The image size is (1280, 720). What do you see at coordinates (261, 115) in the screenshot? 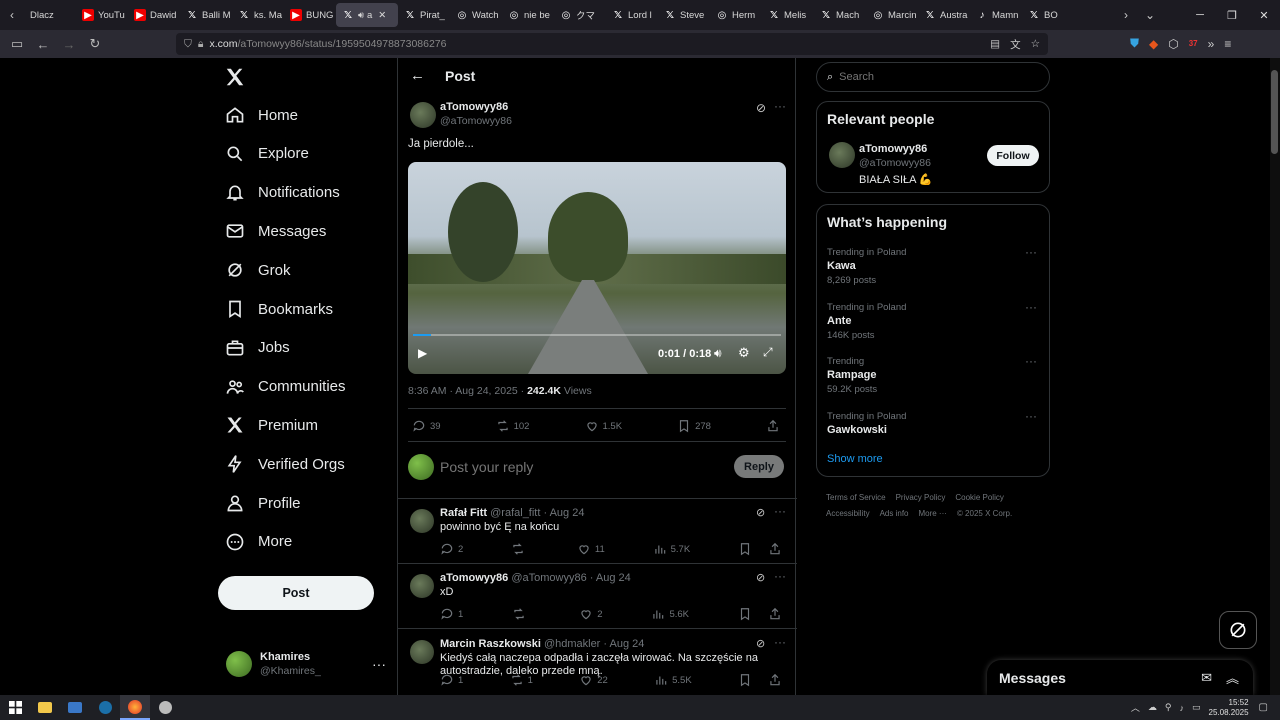
I see `sidebar-item-home: Home` at bounding box center [261, 115].